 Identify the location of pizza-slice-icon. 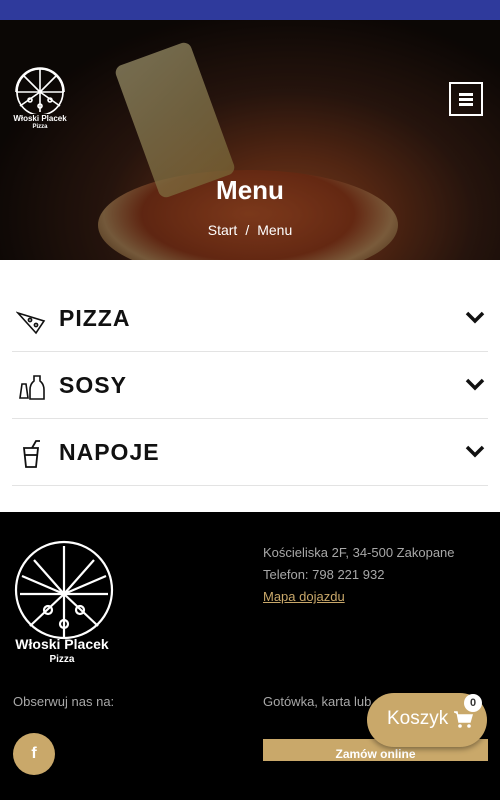
(31, 323).